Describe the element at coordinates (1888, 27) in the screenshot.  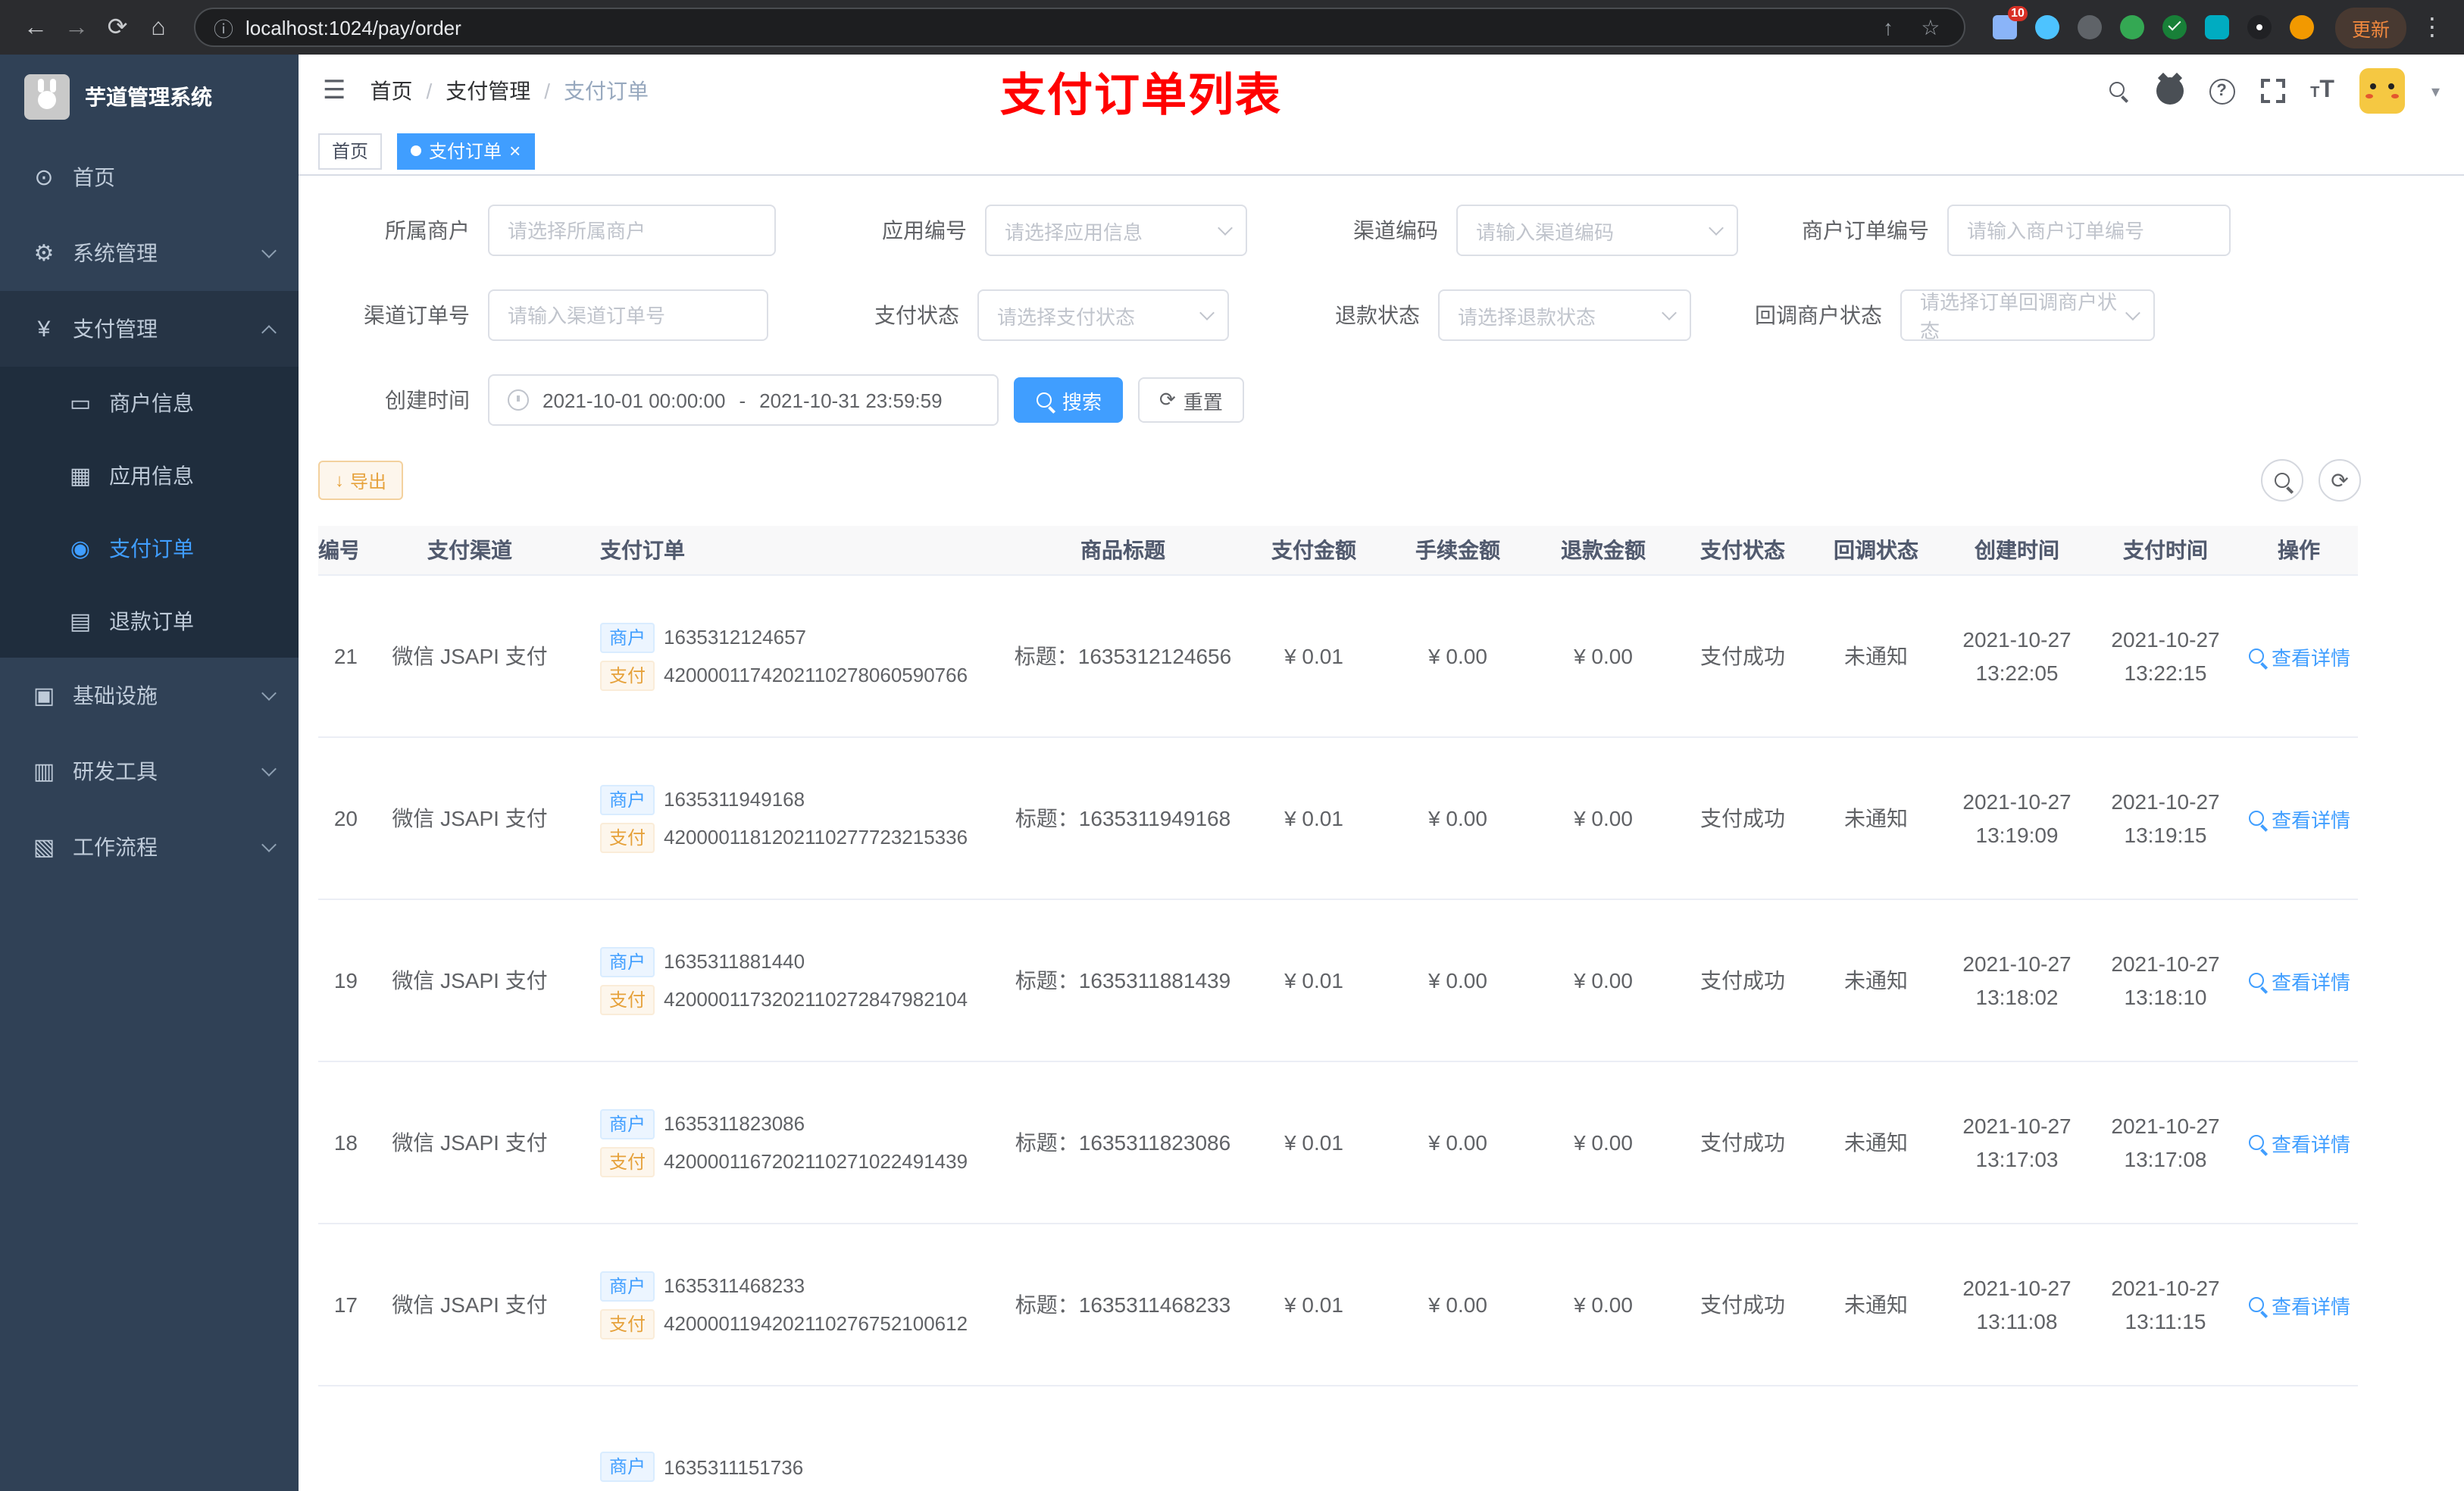
I see `share-icon: ↑` at that location.